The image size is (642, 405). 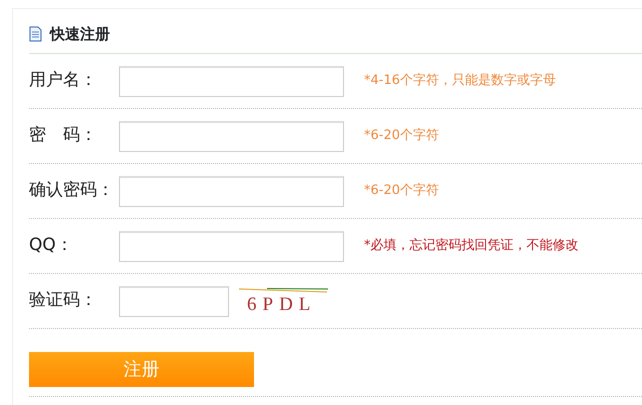 I want to click on captcha-code: 6PDL, so click(x=281, y=304).